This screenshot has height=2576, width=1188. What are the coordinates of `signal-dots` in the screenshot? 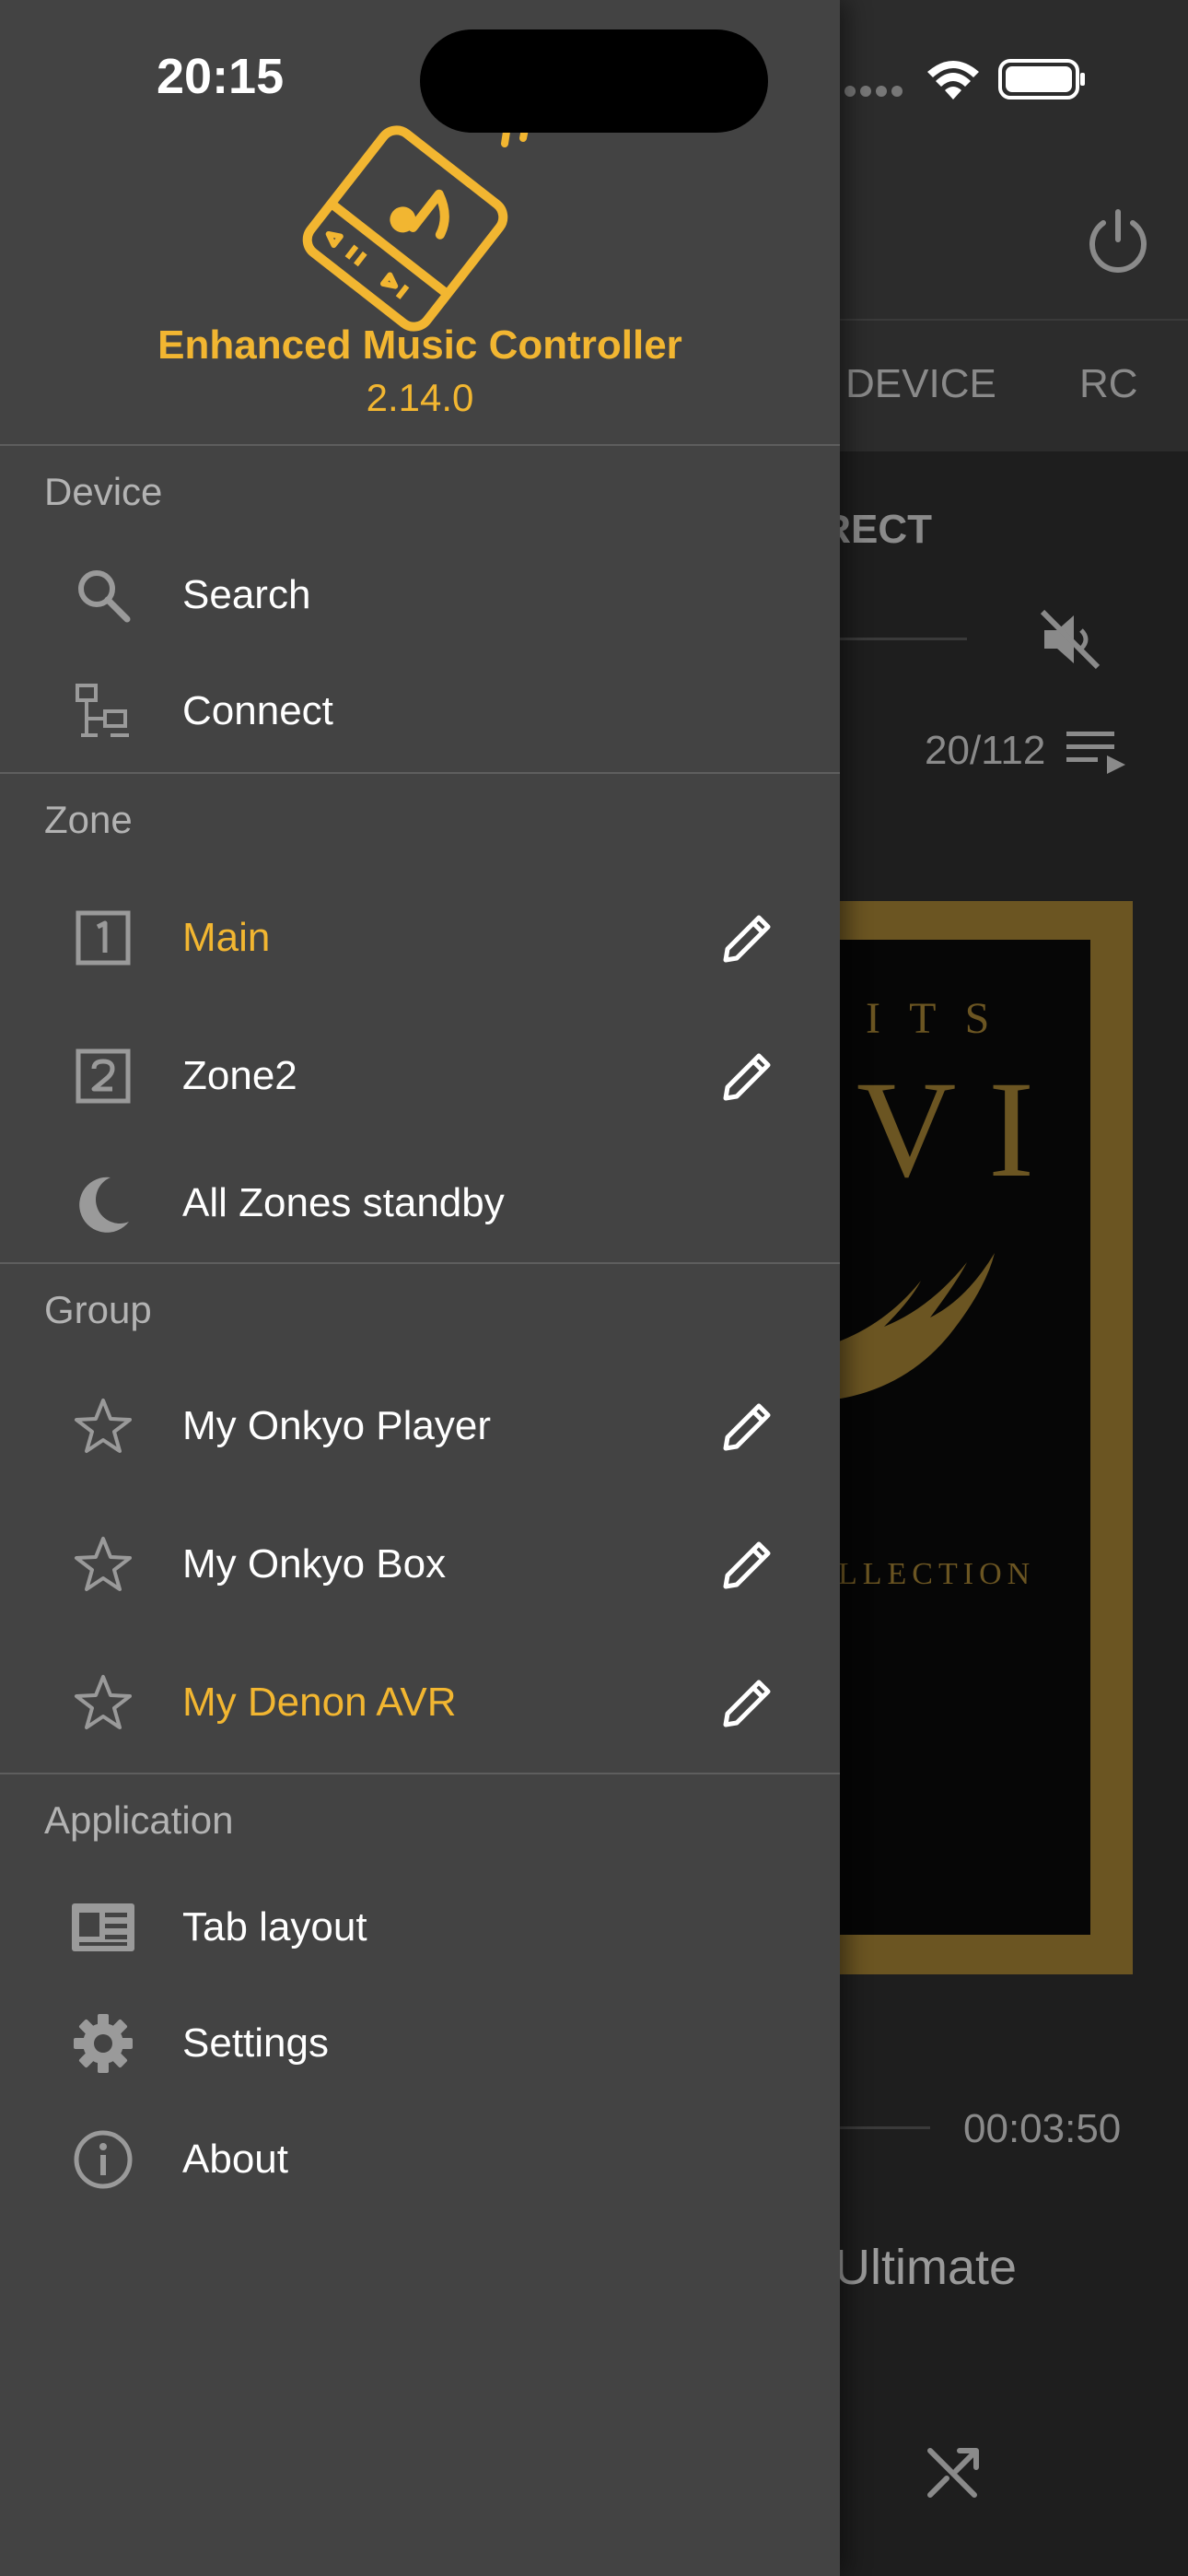 It's located at (874, 91).